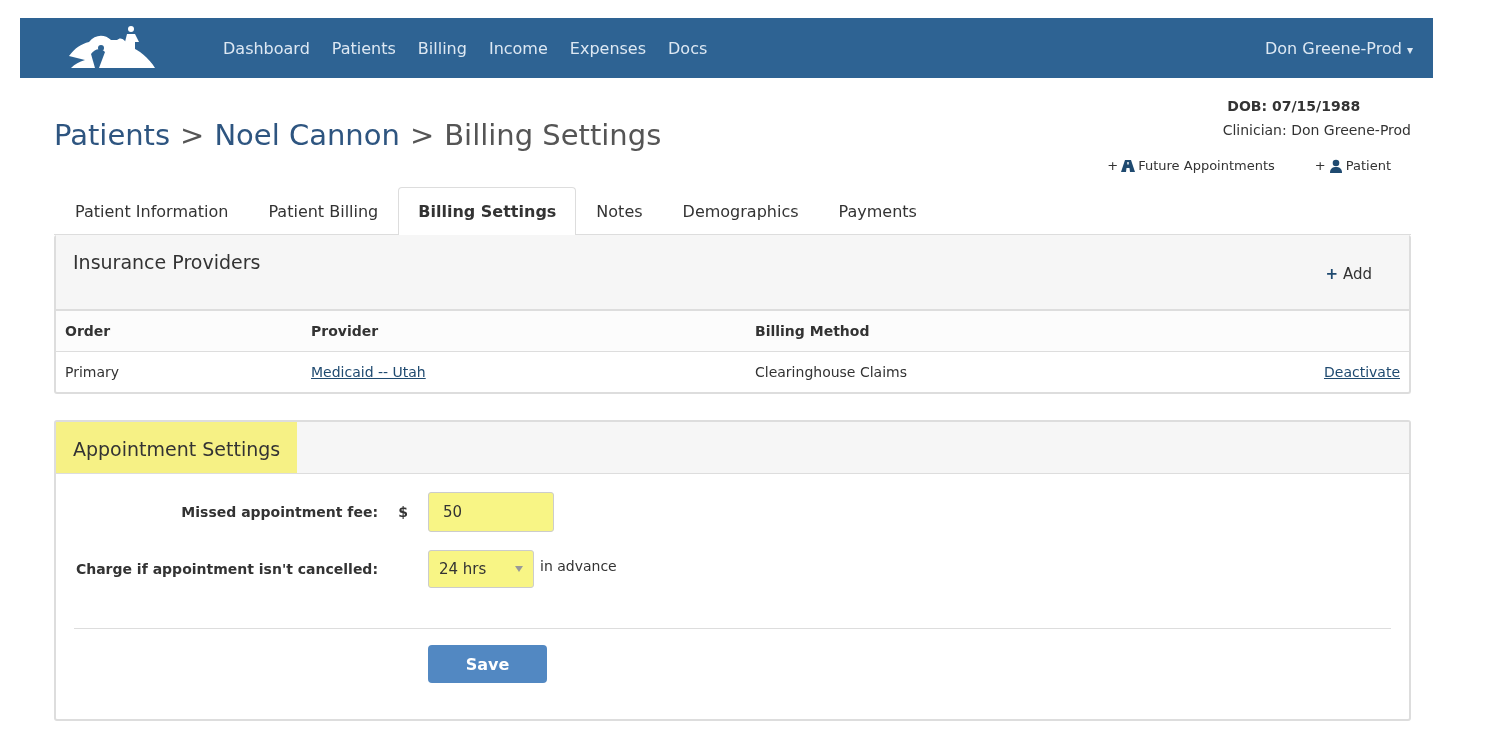 This screenshot has height=752, width=1490. I want to click on save-button: Save, so click(487, 664).